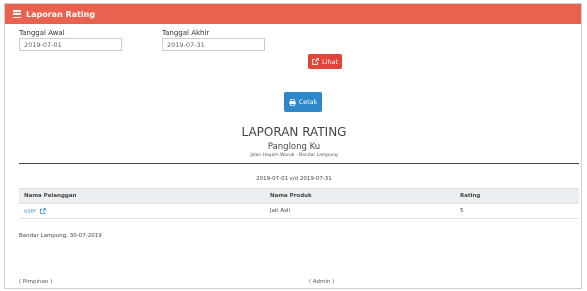 This screenshot has width=587, height=291. I want to click on end-date-input: 2019-07-31, so click(213, 44).